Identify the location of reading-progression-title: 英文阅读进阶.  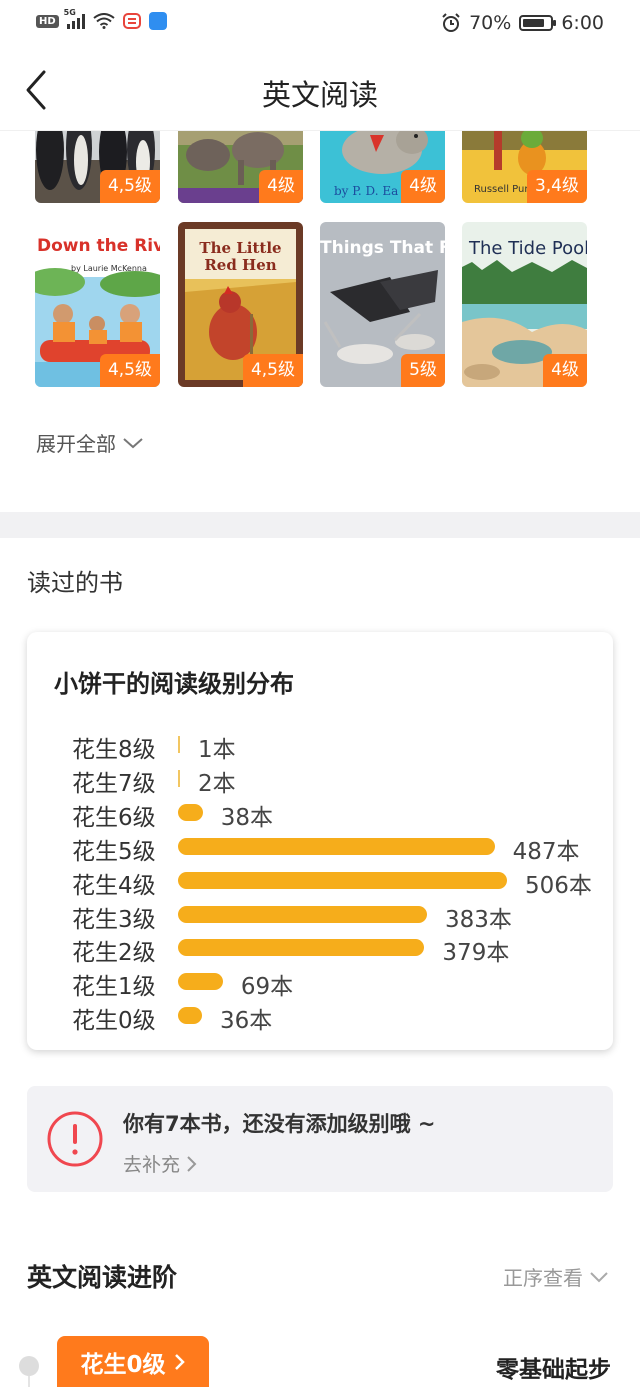
(102, 1277).